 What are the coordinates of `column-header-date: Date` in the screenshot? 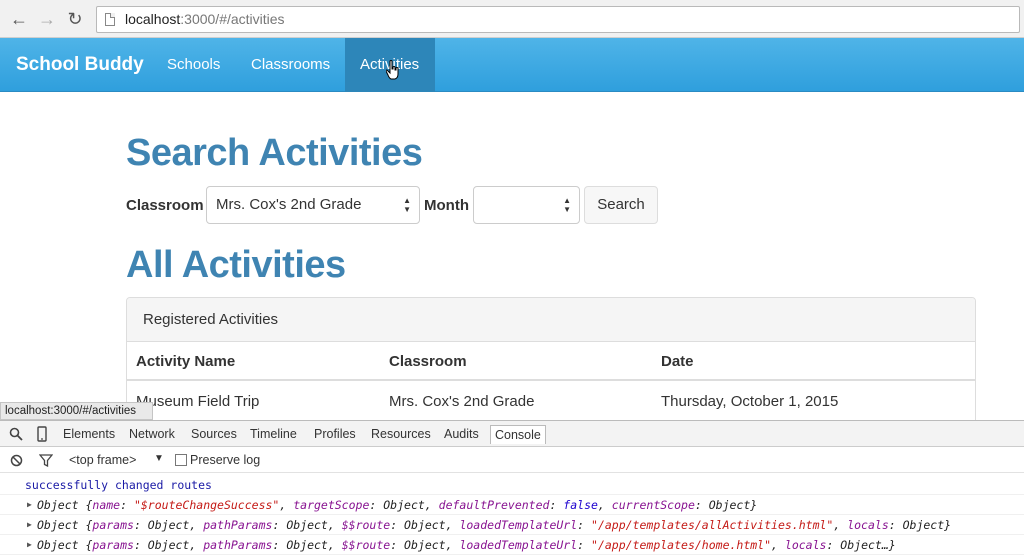 It's located at (677, 361).